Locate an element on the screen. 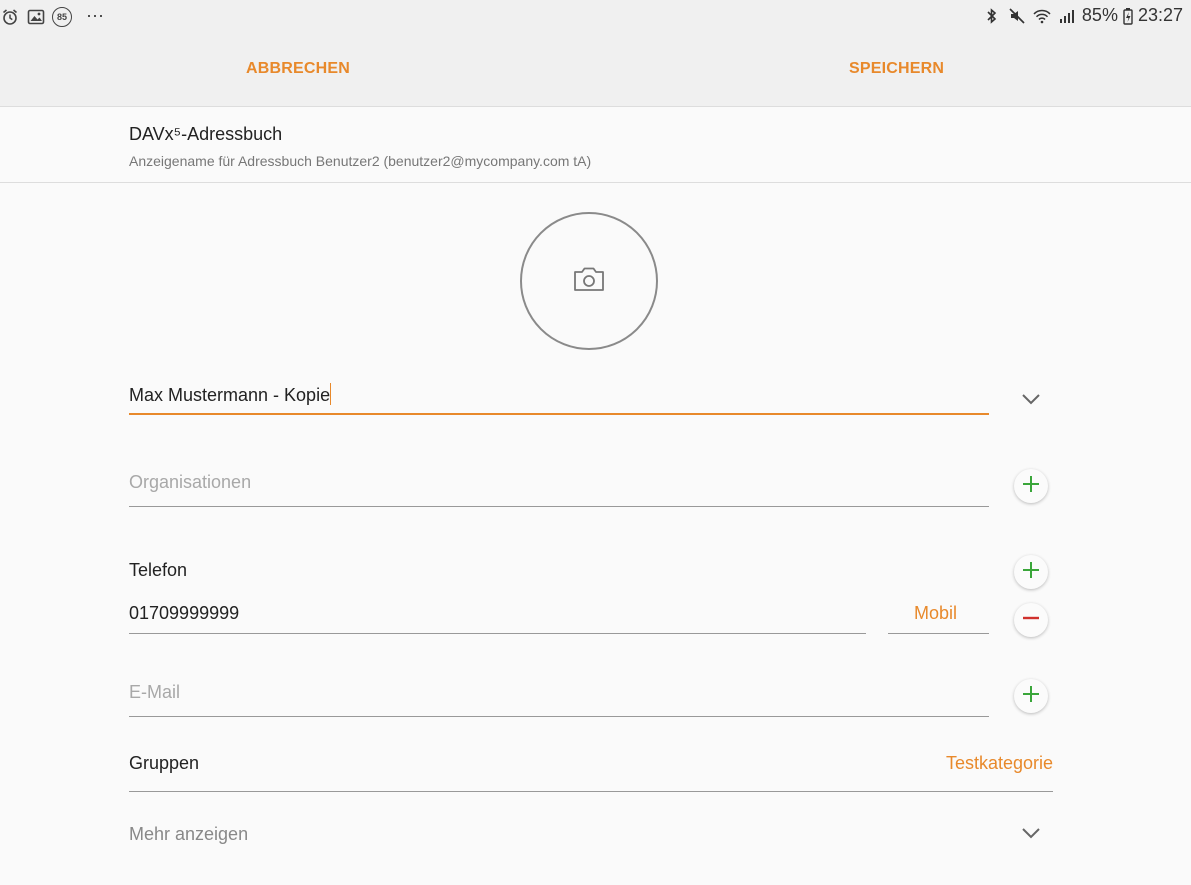 The image size is (1191, 885). signal-icon is located at coordinates (1067, 16).